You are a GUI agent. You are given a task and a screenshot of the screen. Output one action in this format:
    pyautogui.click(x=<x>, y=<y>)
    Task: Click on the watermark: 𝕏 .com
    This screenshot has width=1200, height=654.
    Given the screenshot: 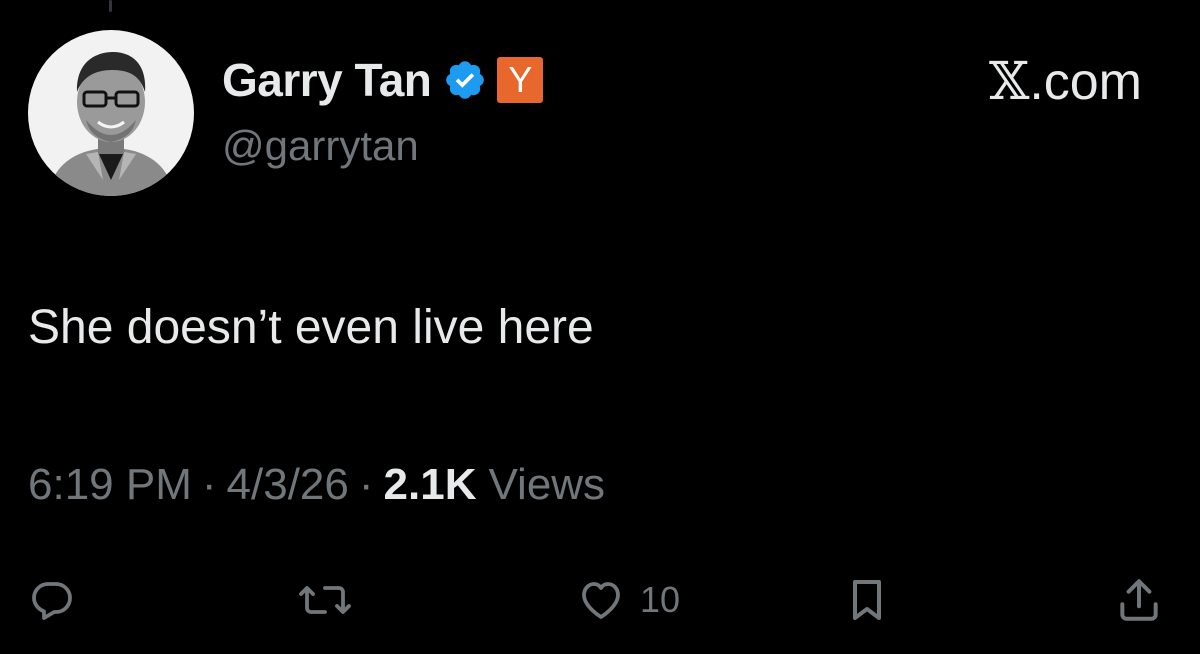 What is the action you would take?
    pyautogui.click(x=1065, y=82)
    